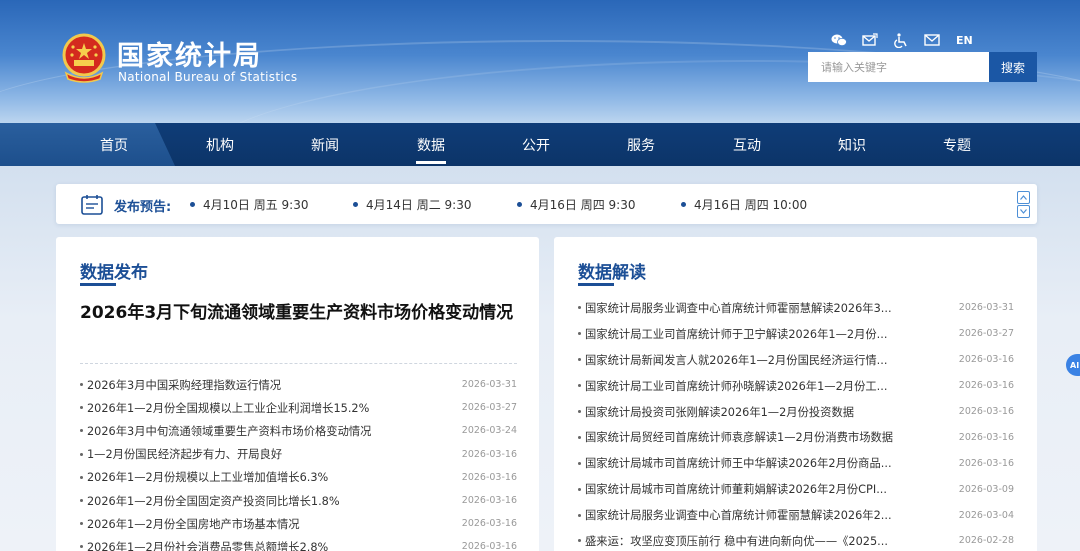 Image resolution: width=1080 pixels, height=551 pixels. Describe the element at coordinates (92, 205) in the screenshot. I see `calendar-list-icon` at that location.